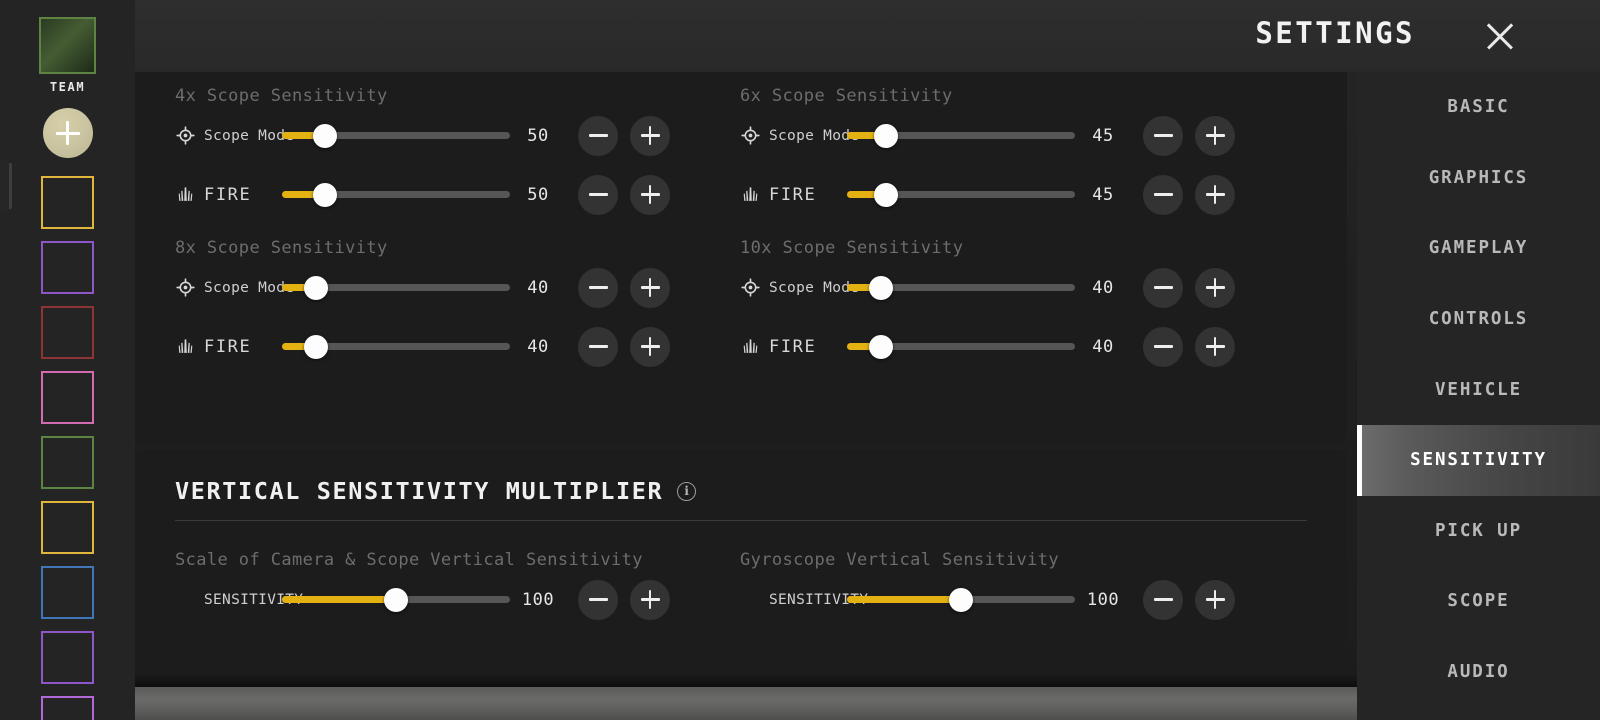 The image size is (1600, 720). I want to click on page-title: SETTINGS, so click(1335, 33).